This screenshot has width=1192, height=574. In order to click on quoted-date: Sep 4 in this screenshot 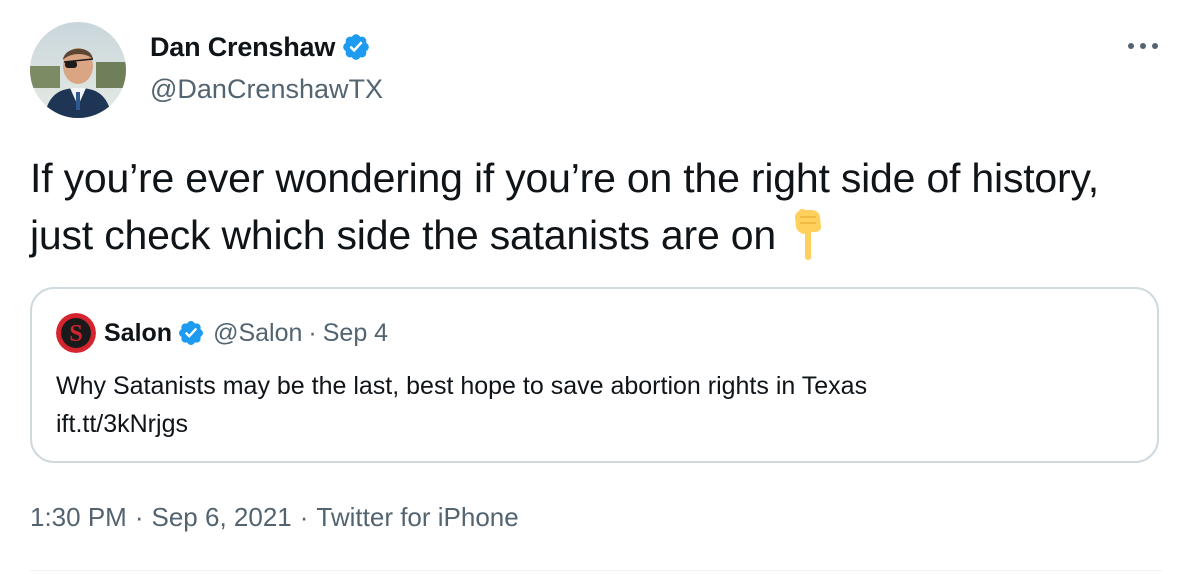, I will do `click(355, 333)`.